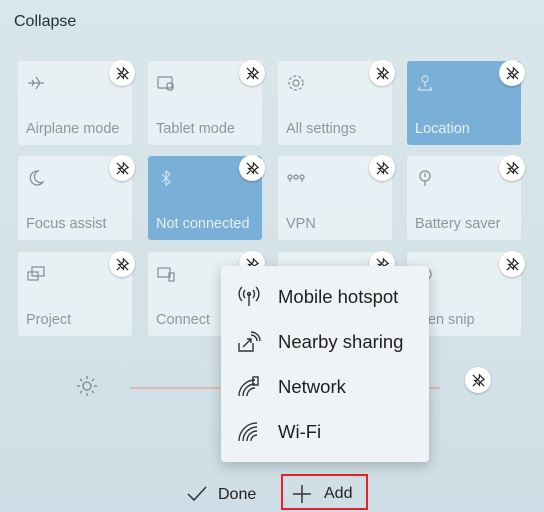  I want to click on tile-label: Tablet mode, so click(195, 129).